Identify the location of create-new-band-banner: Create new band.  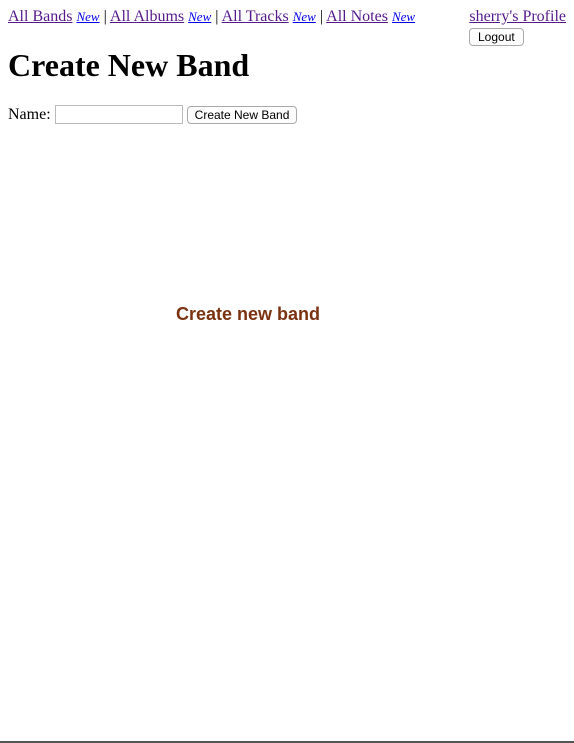
(248, 314).